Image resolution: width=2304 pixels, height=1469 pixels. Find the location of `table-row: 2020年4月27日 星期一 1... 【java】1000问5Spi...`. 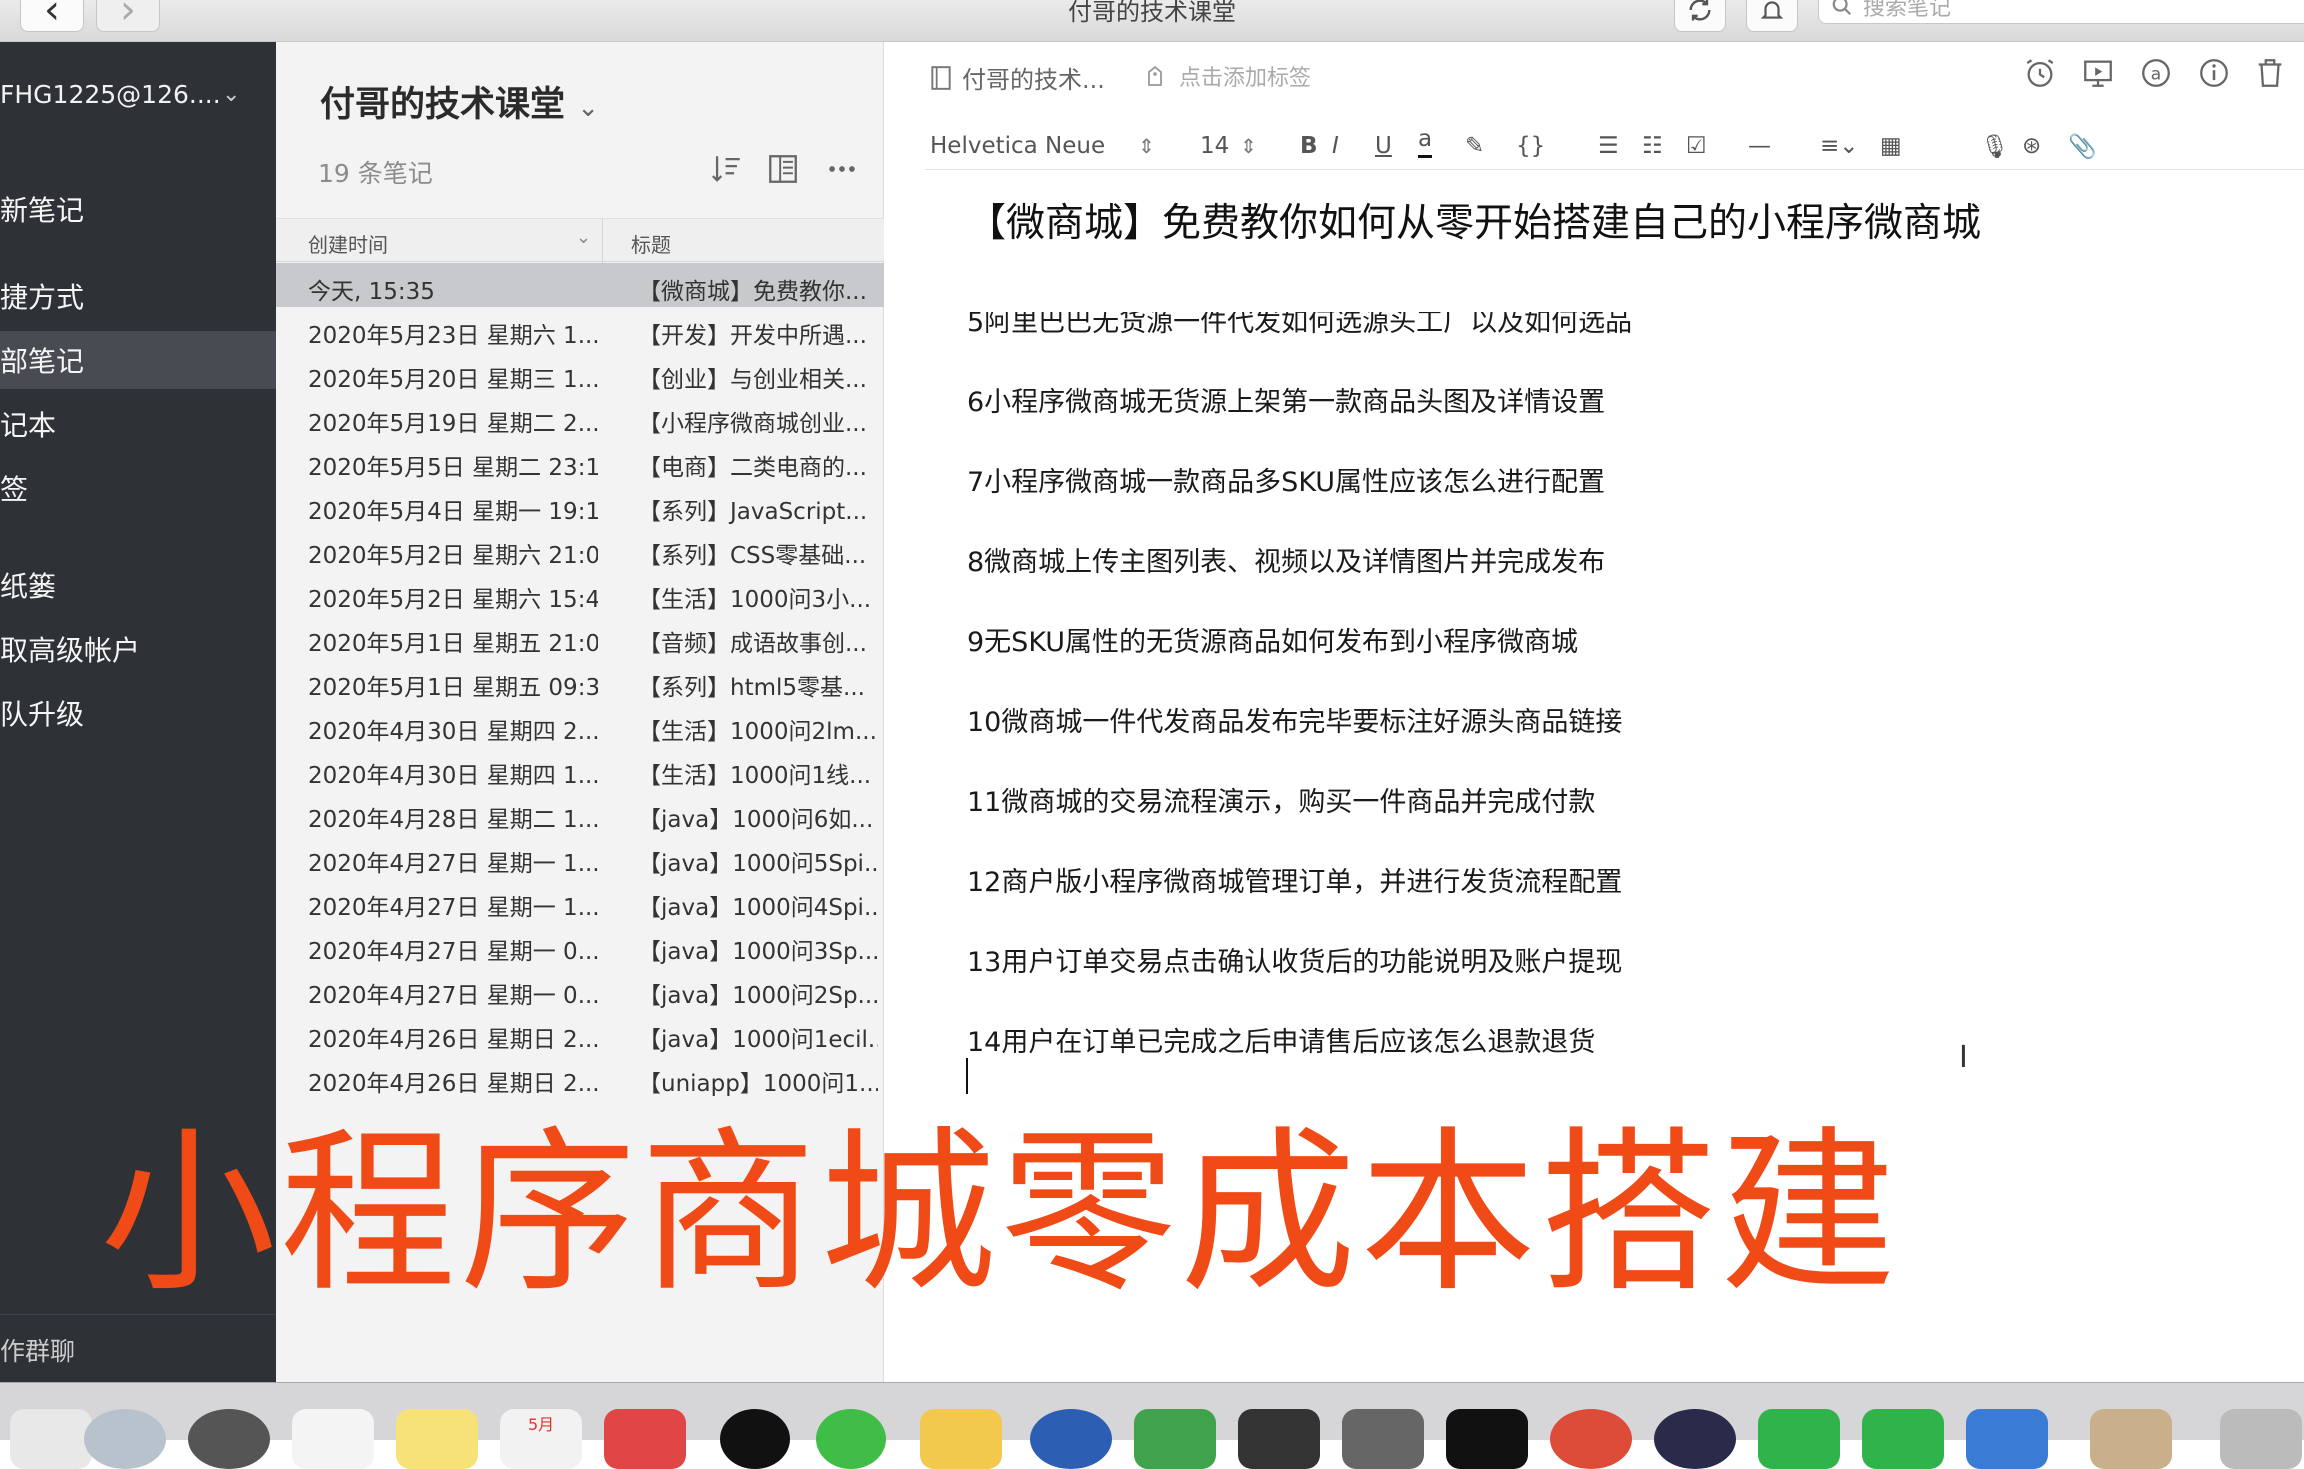

table-row: 2020年4月27日 星期一 1... 【java】1000问5Spi... is located at coordinates (580, 857).